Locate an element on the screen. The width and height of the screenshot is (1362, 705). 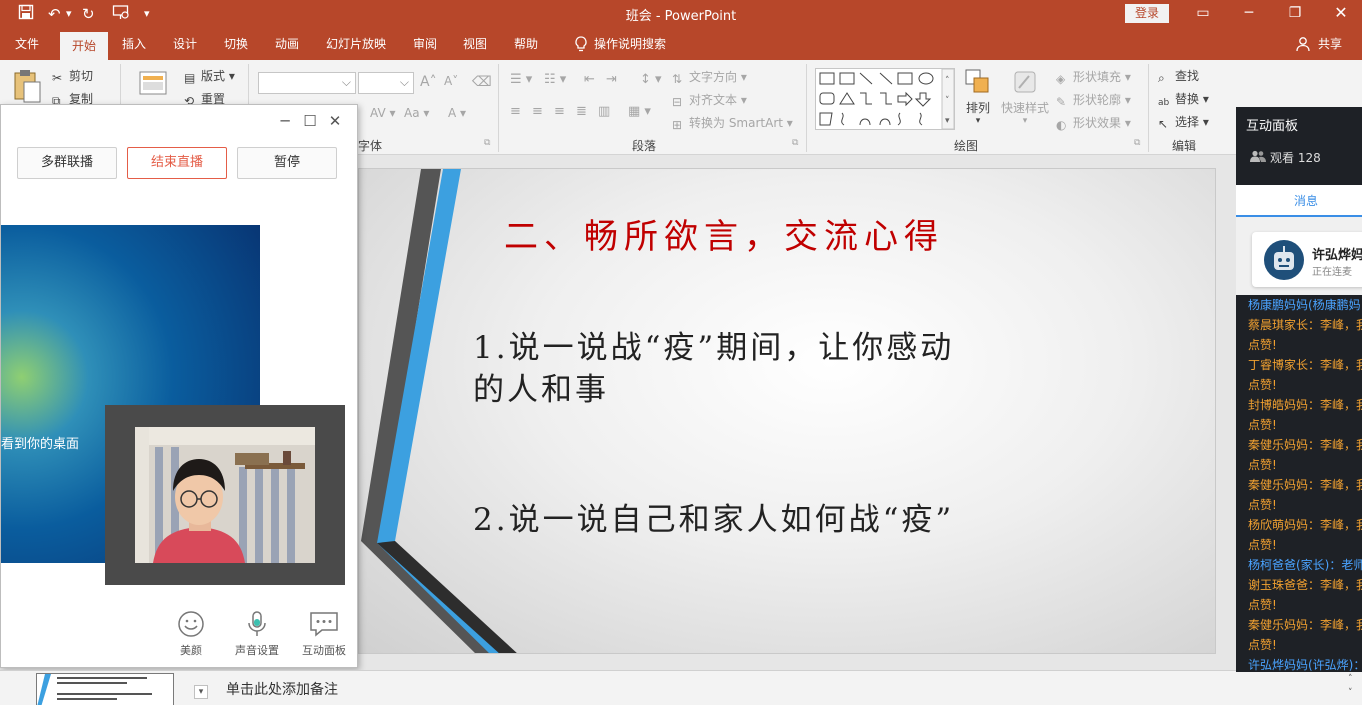
tell-me-search: 操作说明搜索 is located at coordinates (630, 44).